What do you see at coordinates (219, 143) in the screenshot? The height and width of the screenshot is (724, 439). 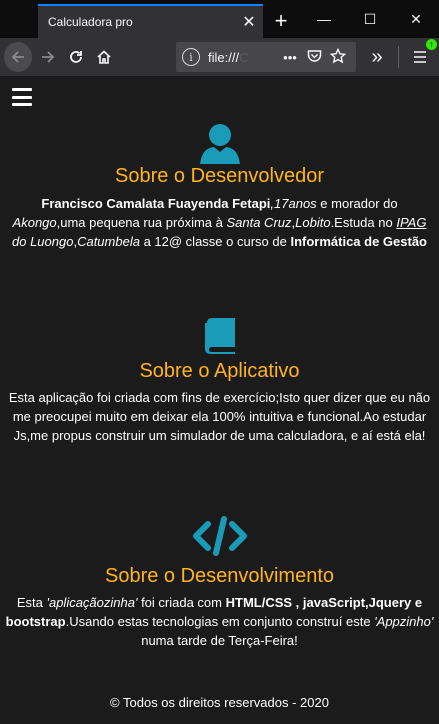 I see `user-icon` at bounding box center [219, 143].